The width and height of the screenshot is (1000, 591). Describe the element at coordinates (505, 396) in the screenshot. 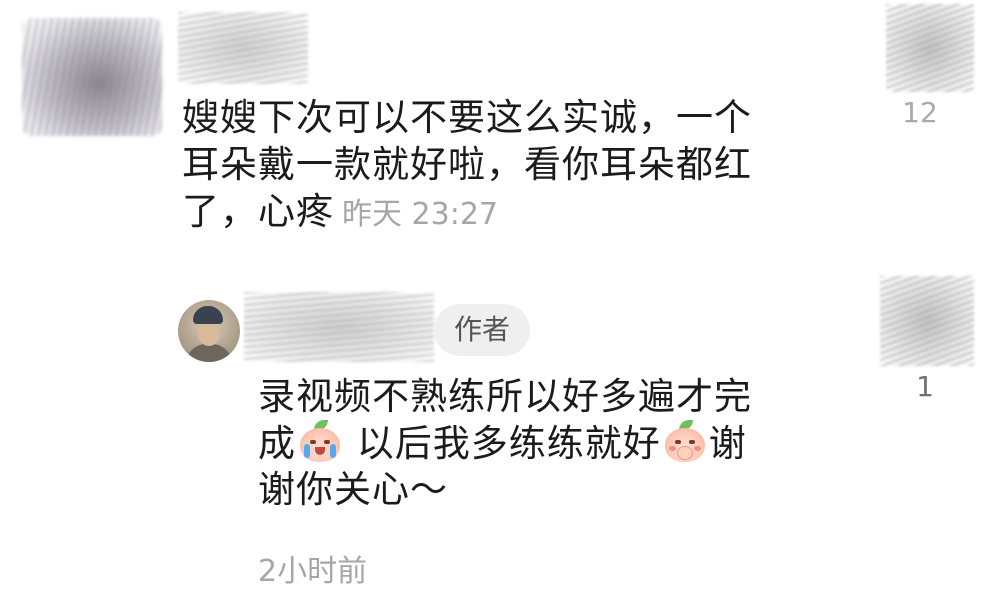

I see `reply-line: 录视频不熟练所以好多遍才完` at that location.